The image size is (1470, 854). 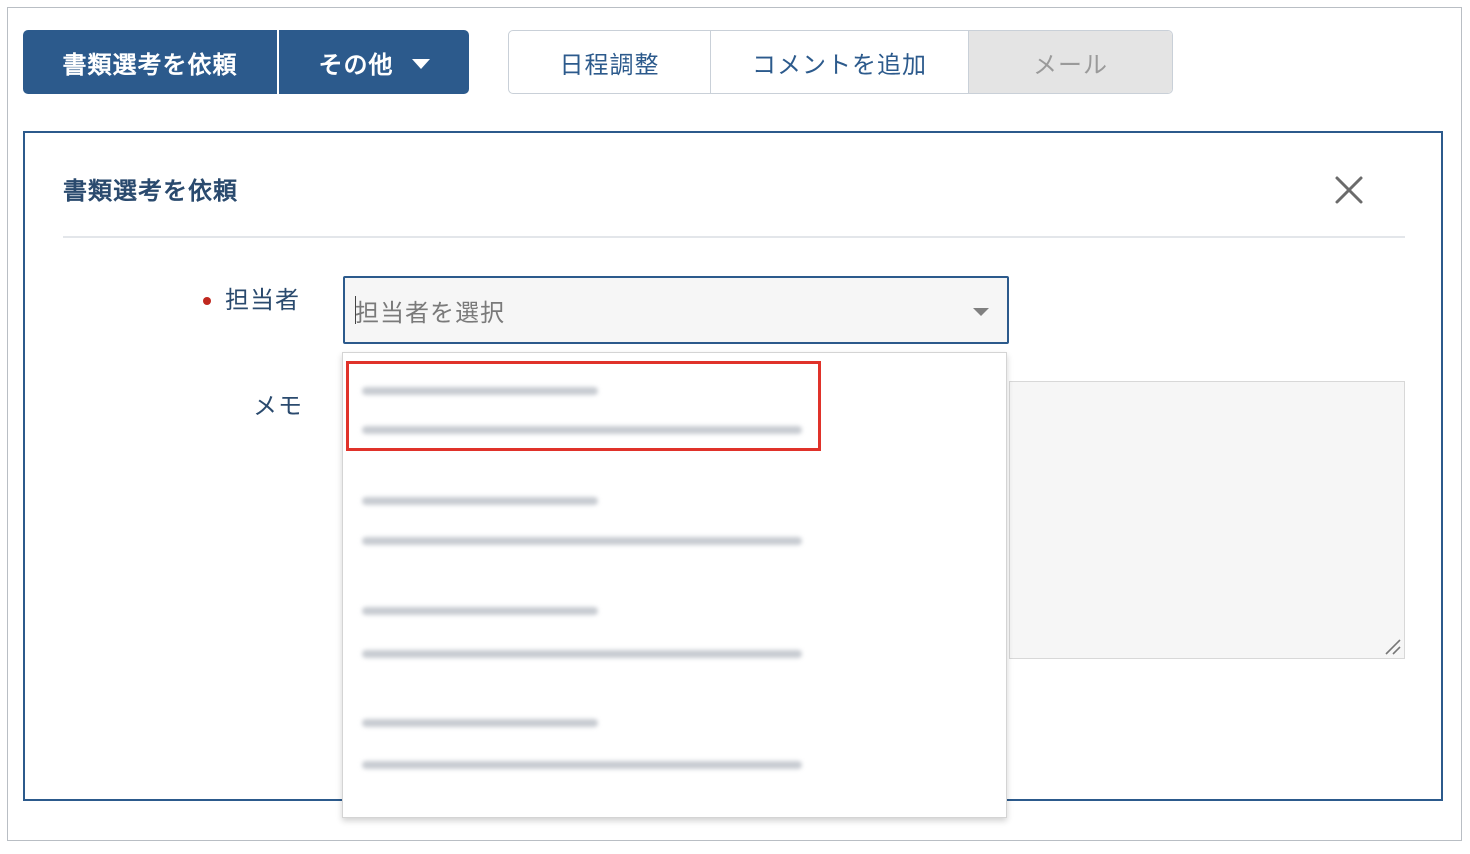 What do you see at coordinates (676, 310) in the screenshot?
I see `assignee-select: 担当者を選択` at bounding box center [676, 310].